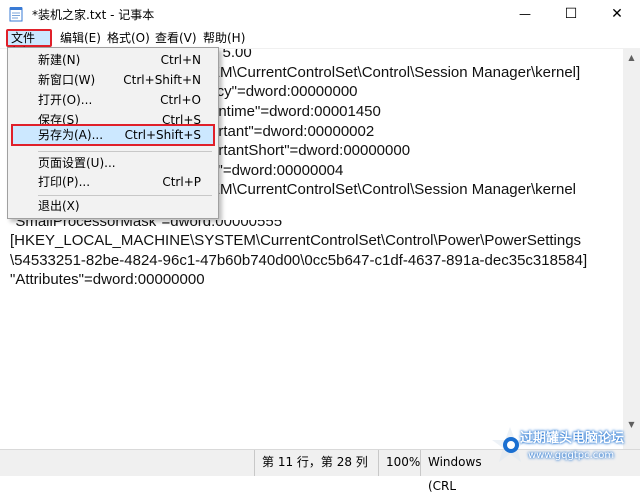 Image resolution: width=640 pixels, height=498 pixels. I want to click on minimize-button: —, so click(525, 14).